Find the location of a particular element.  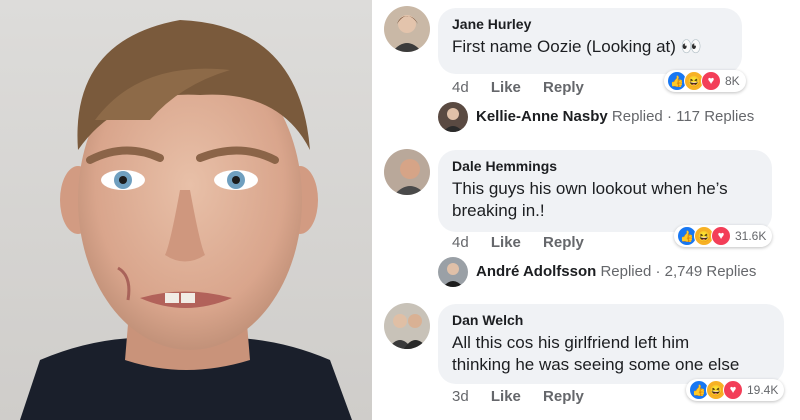

comment-meta: 3d Like Reply is located at coordinates (527, 396).